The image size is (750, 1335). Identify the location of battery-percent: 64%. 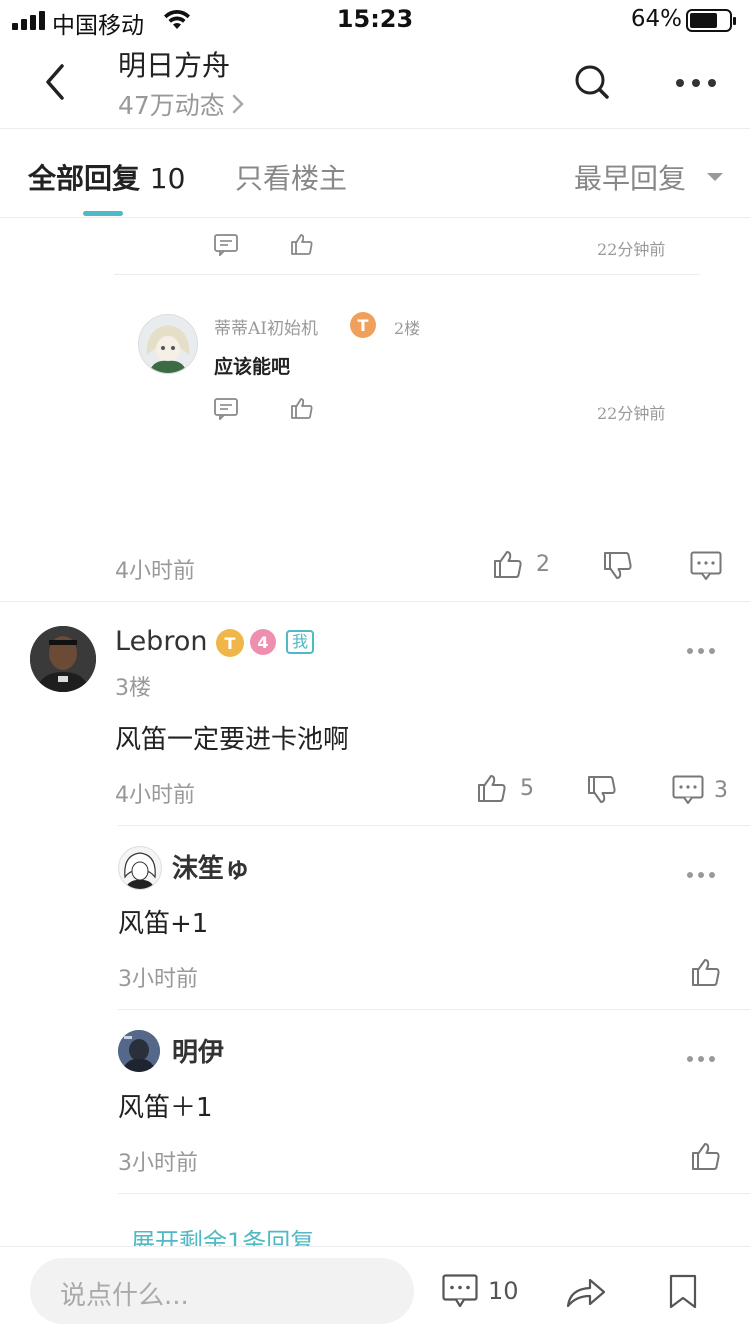
(656, 19).